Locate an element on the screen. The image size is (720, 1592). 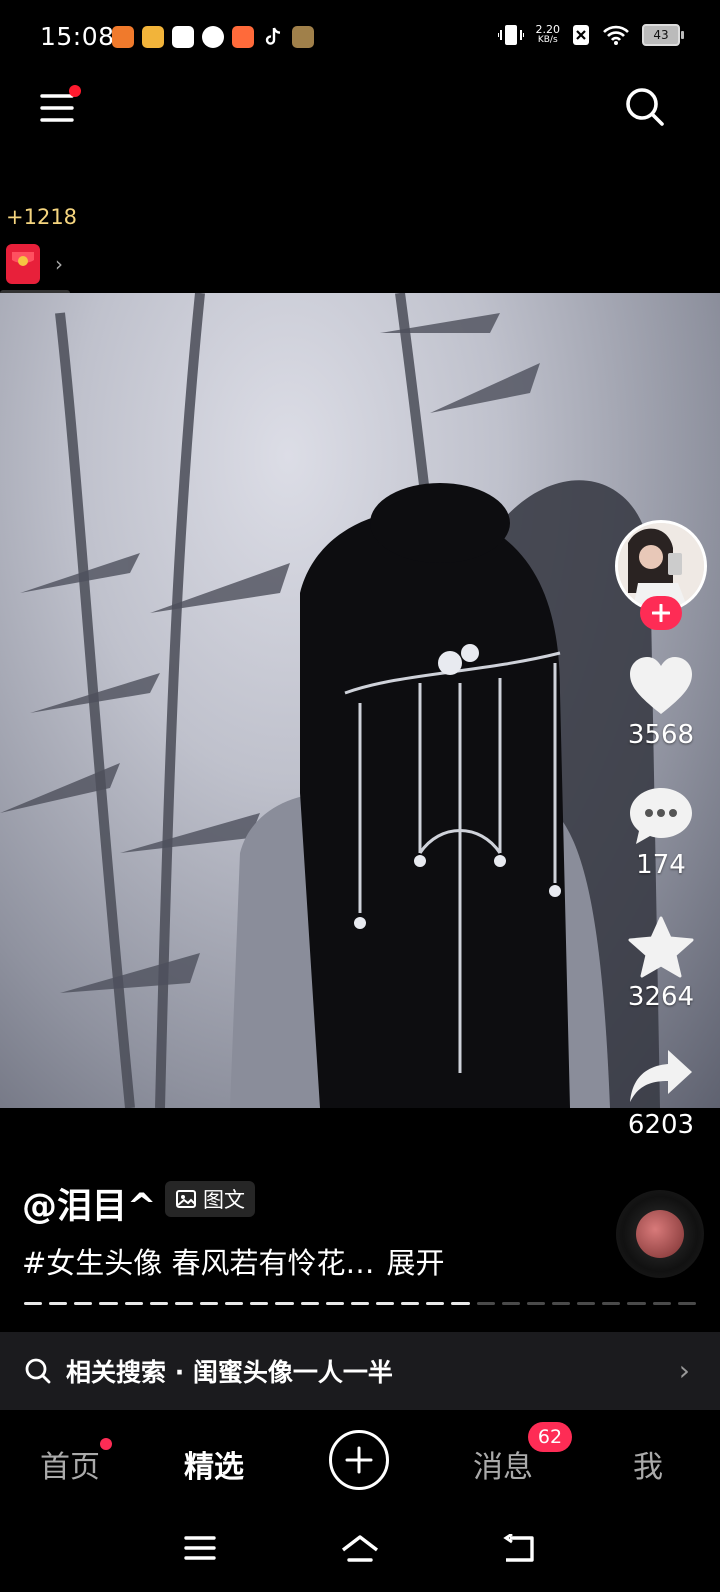
sim-x-icon is located at coordinates (581, 35).